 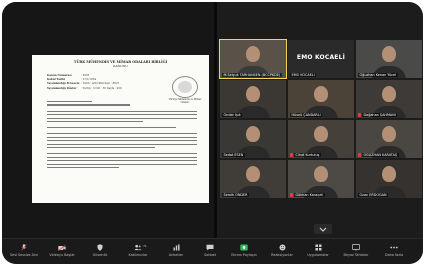 What do you see at coordinates (100, 255) in the screenshot?
I see `toolbar-label: Güvenlik` at bounding box center [100, 255].